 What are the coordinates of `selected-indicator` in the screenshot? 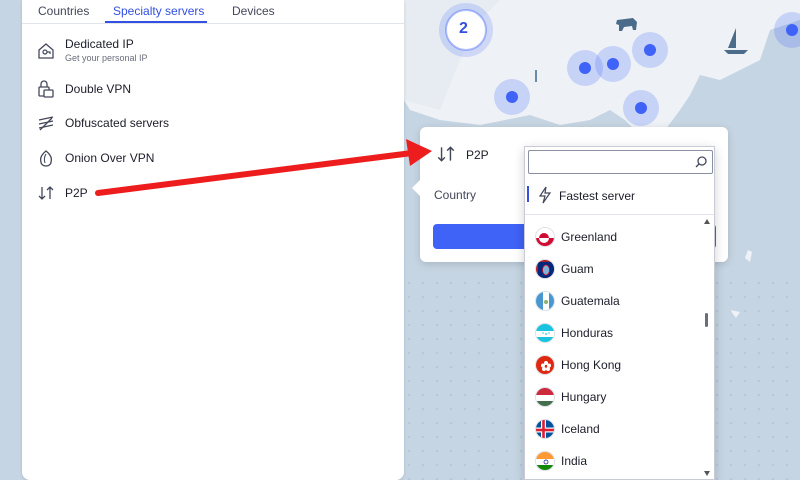 It's located at (528, 194).